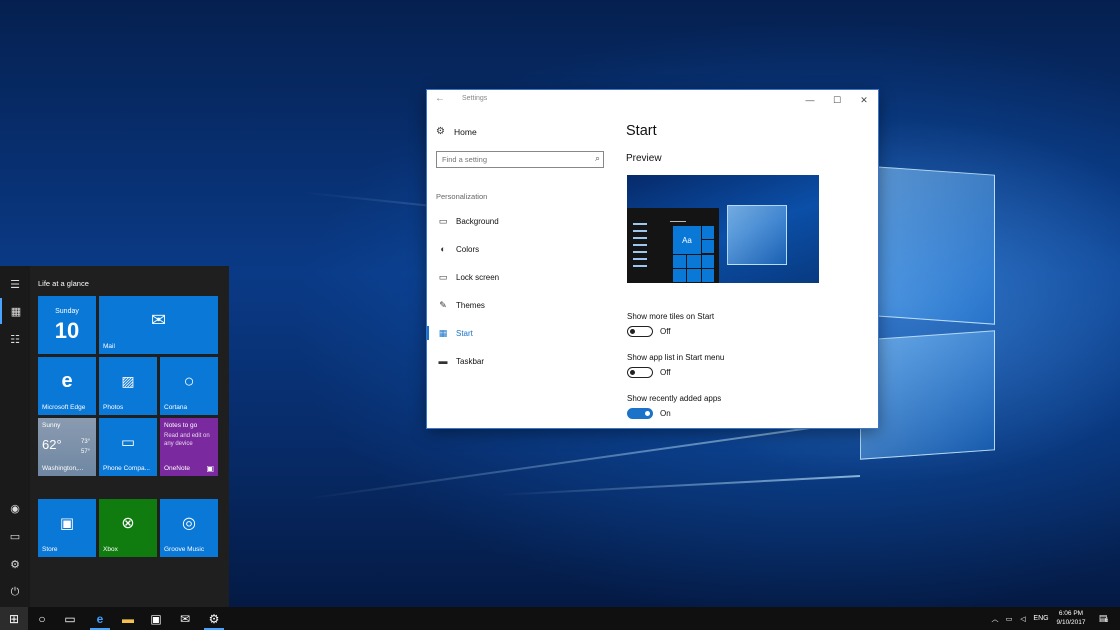 The height and width of the screenshot is (630, 1120). I want to click on nav-item-themes: ✎ Themes, so click(527, 305).